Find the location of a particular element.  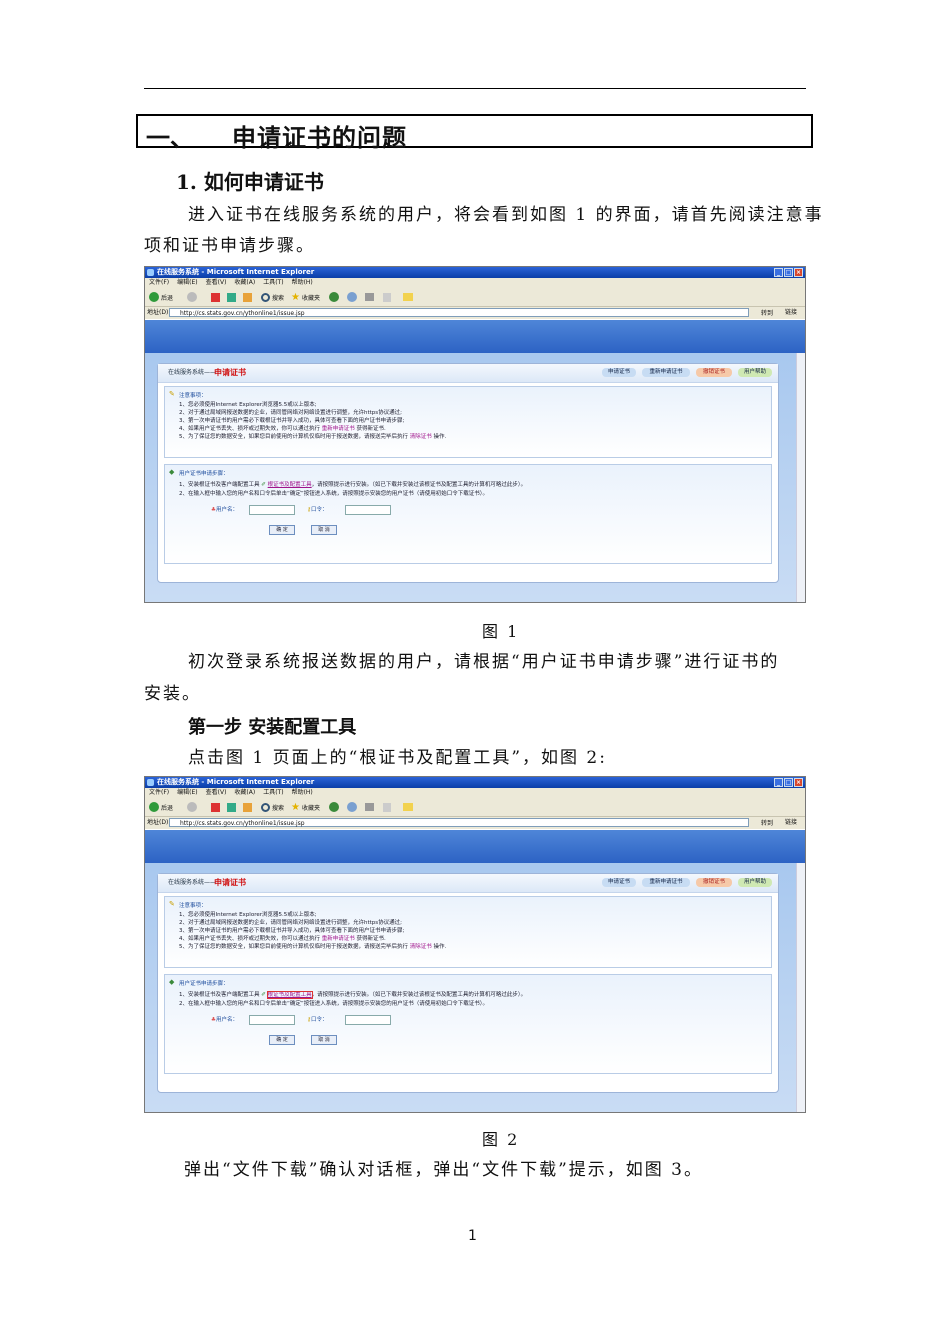

star-icon: ★ is located at coordinates (295, 297).